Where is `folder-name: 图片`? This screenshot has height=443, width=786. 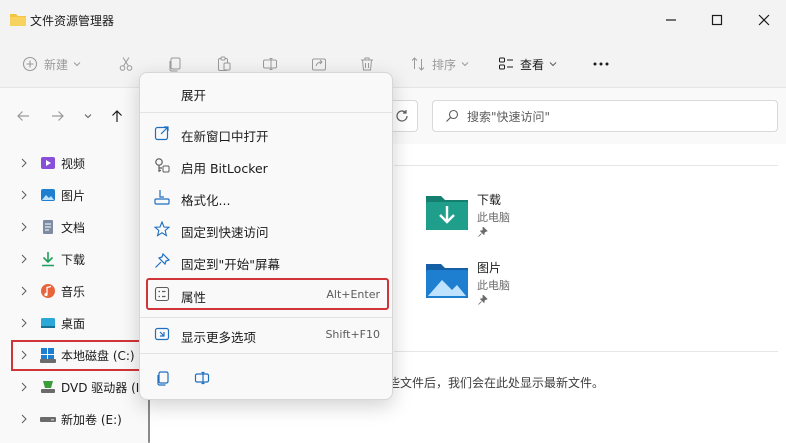 folder-name: 图片 is located at coordinates (489, 268).